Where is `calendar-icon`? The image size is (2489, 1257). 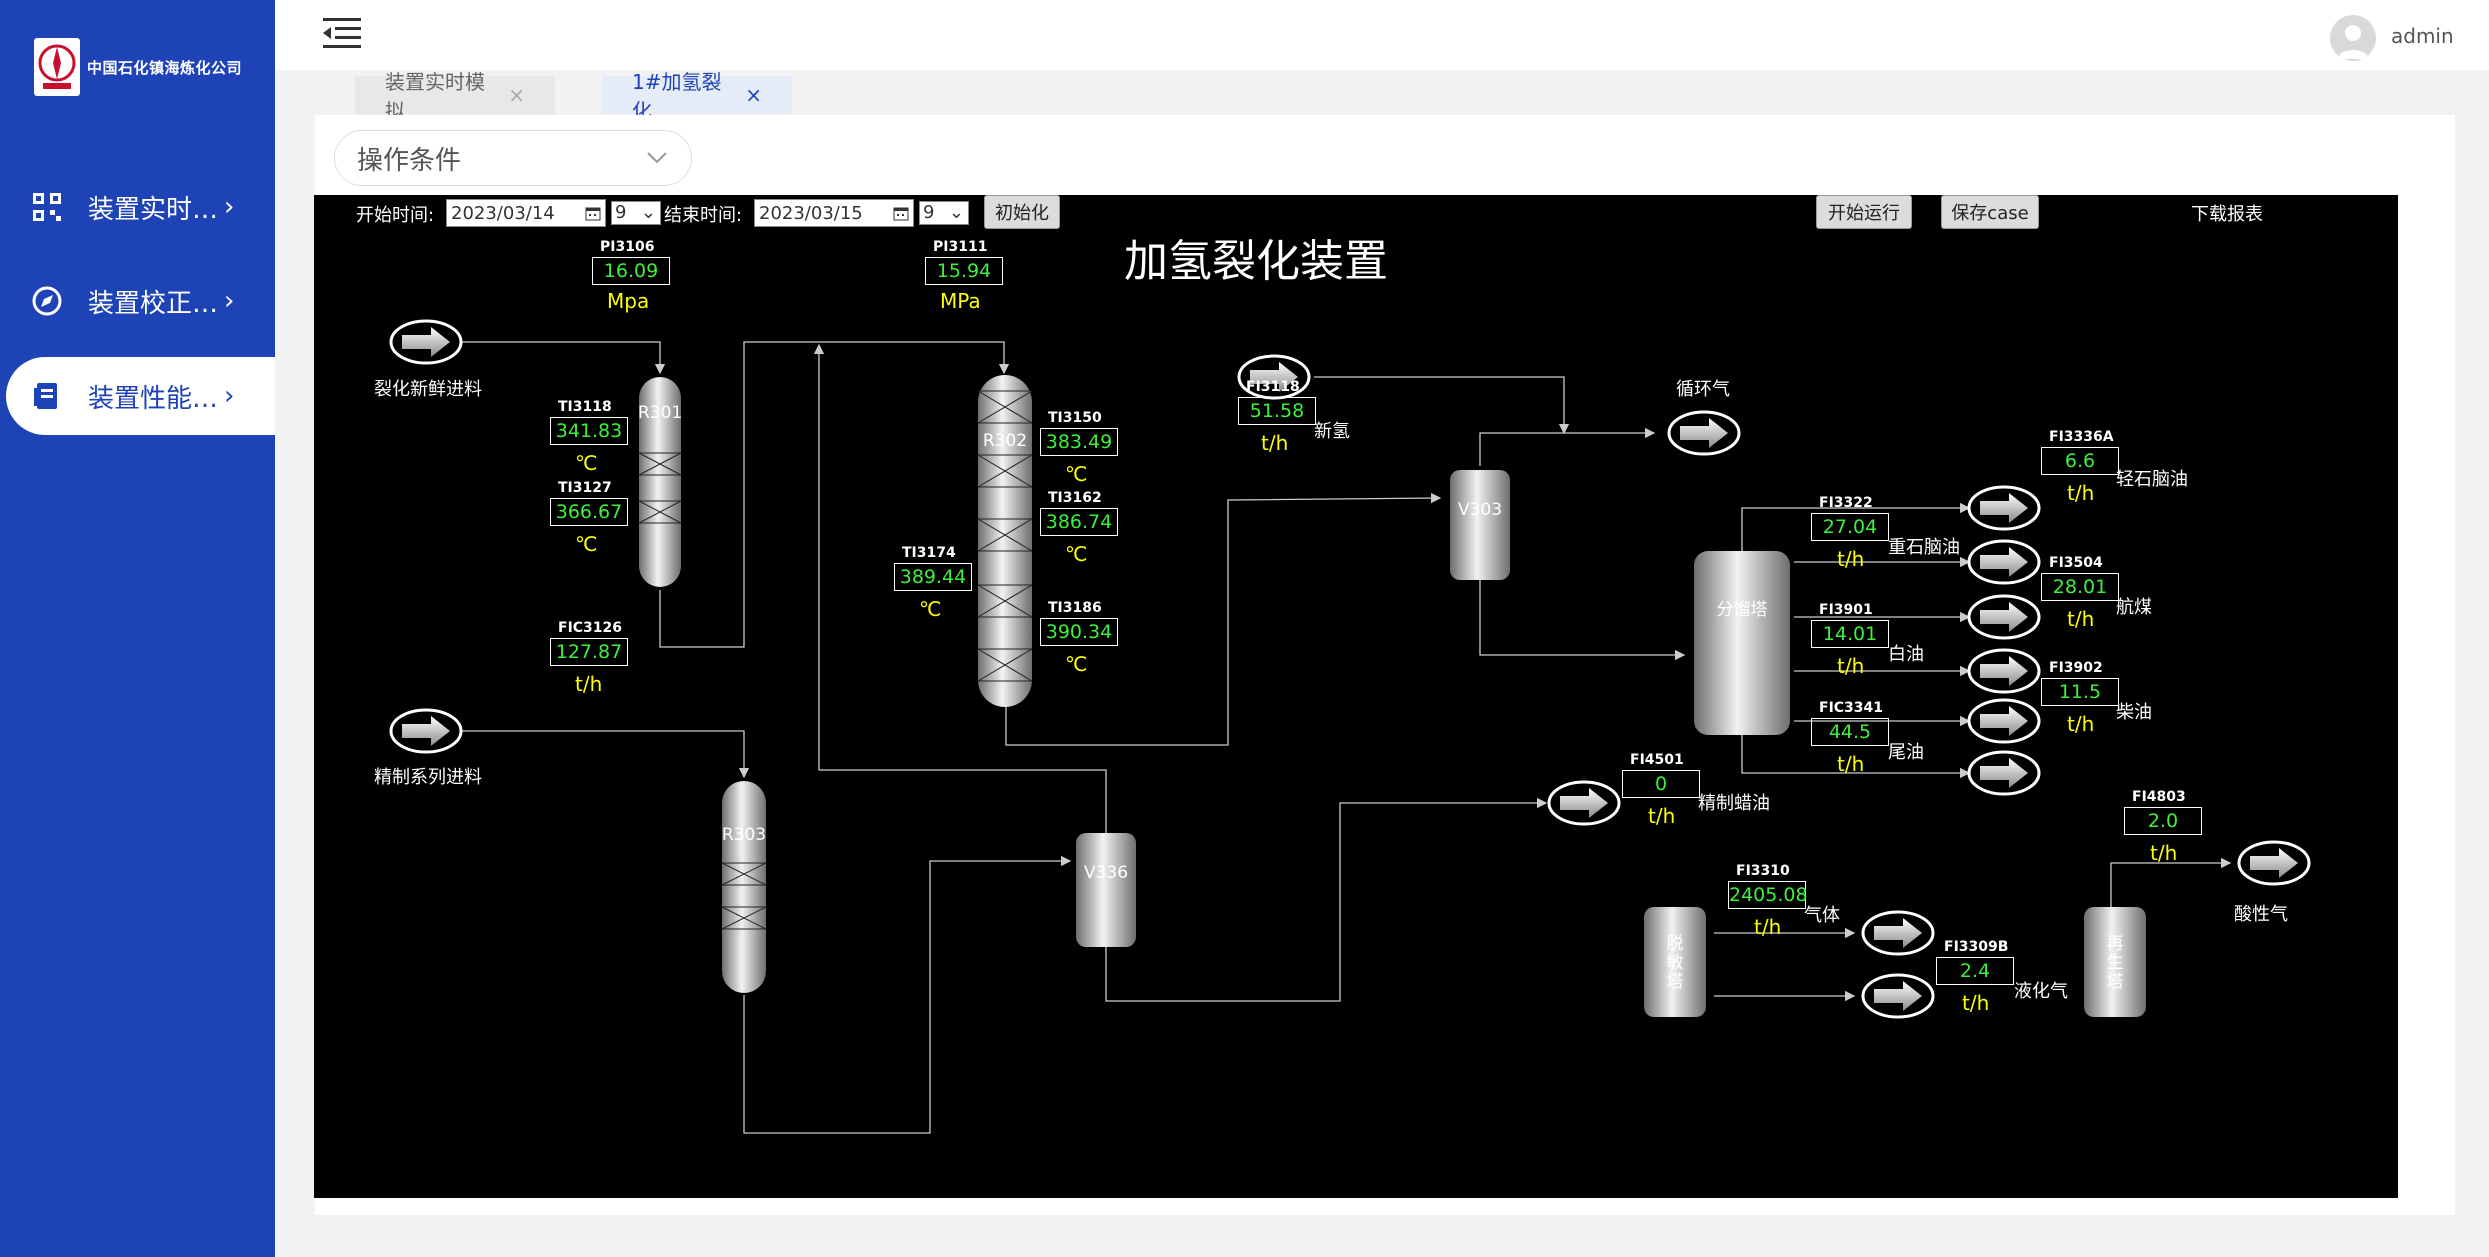
calendar-icon is located at coordinates (901, 215).